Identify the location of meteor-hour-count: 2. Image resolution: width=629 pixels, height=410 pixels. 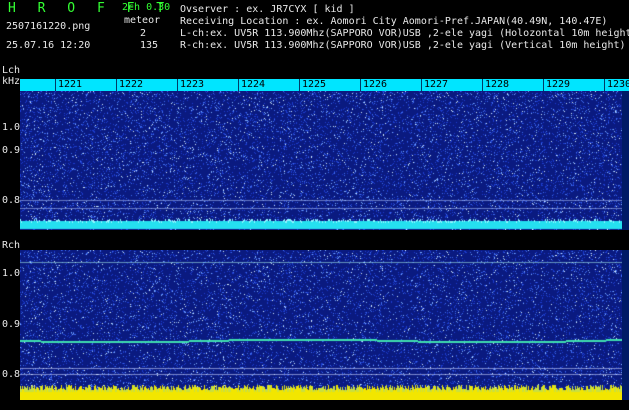
(143, 33).